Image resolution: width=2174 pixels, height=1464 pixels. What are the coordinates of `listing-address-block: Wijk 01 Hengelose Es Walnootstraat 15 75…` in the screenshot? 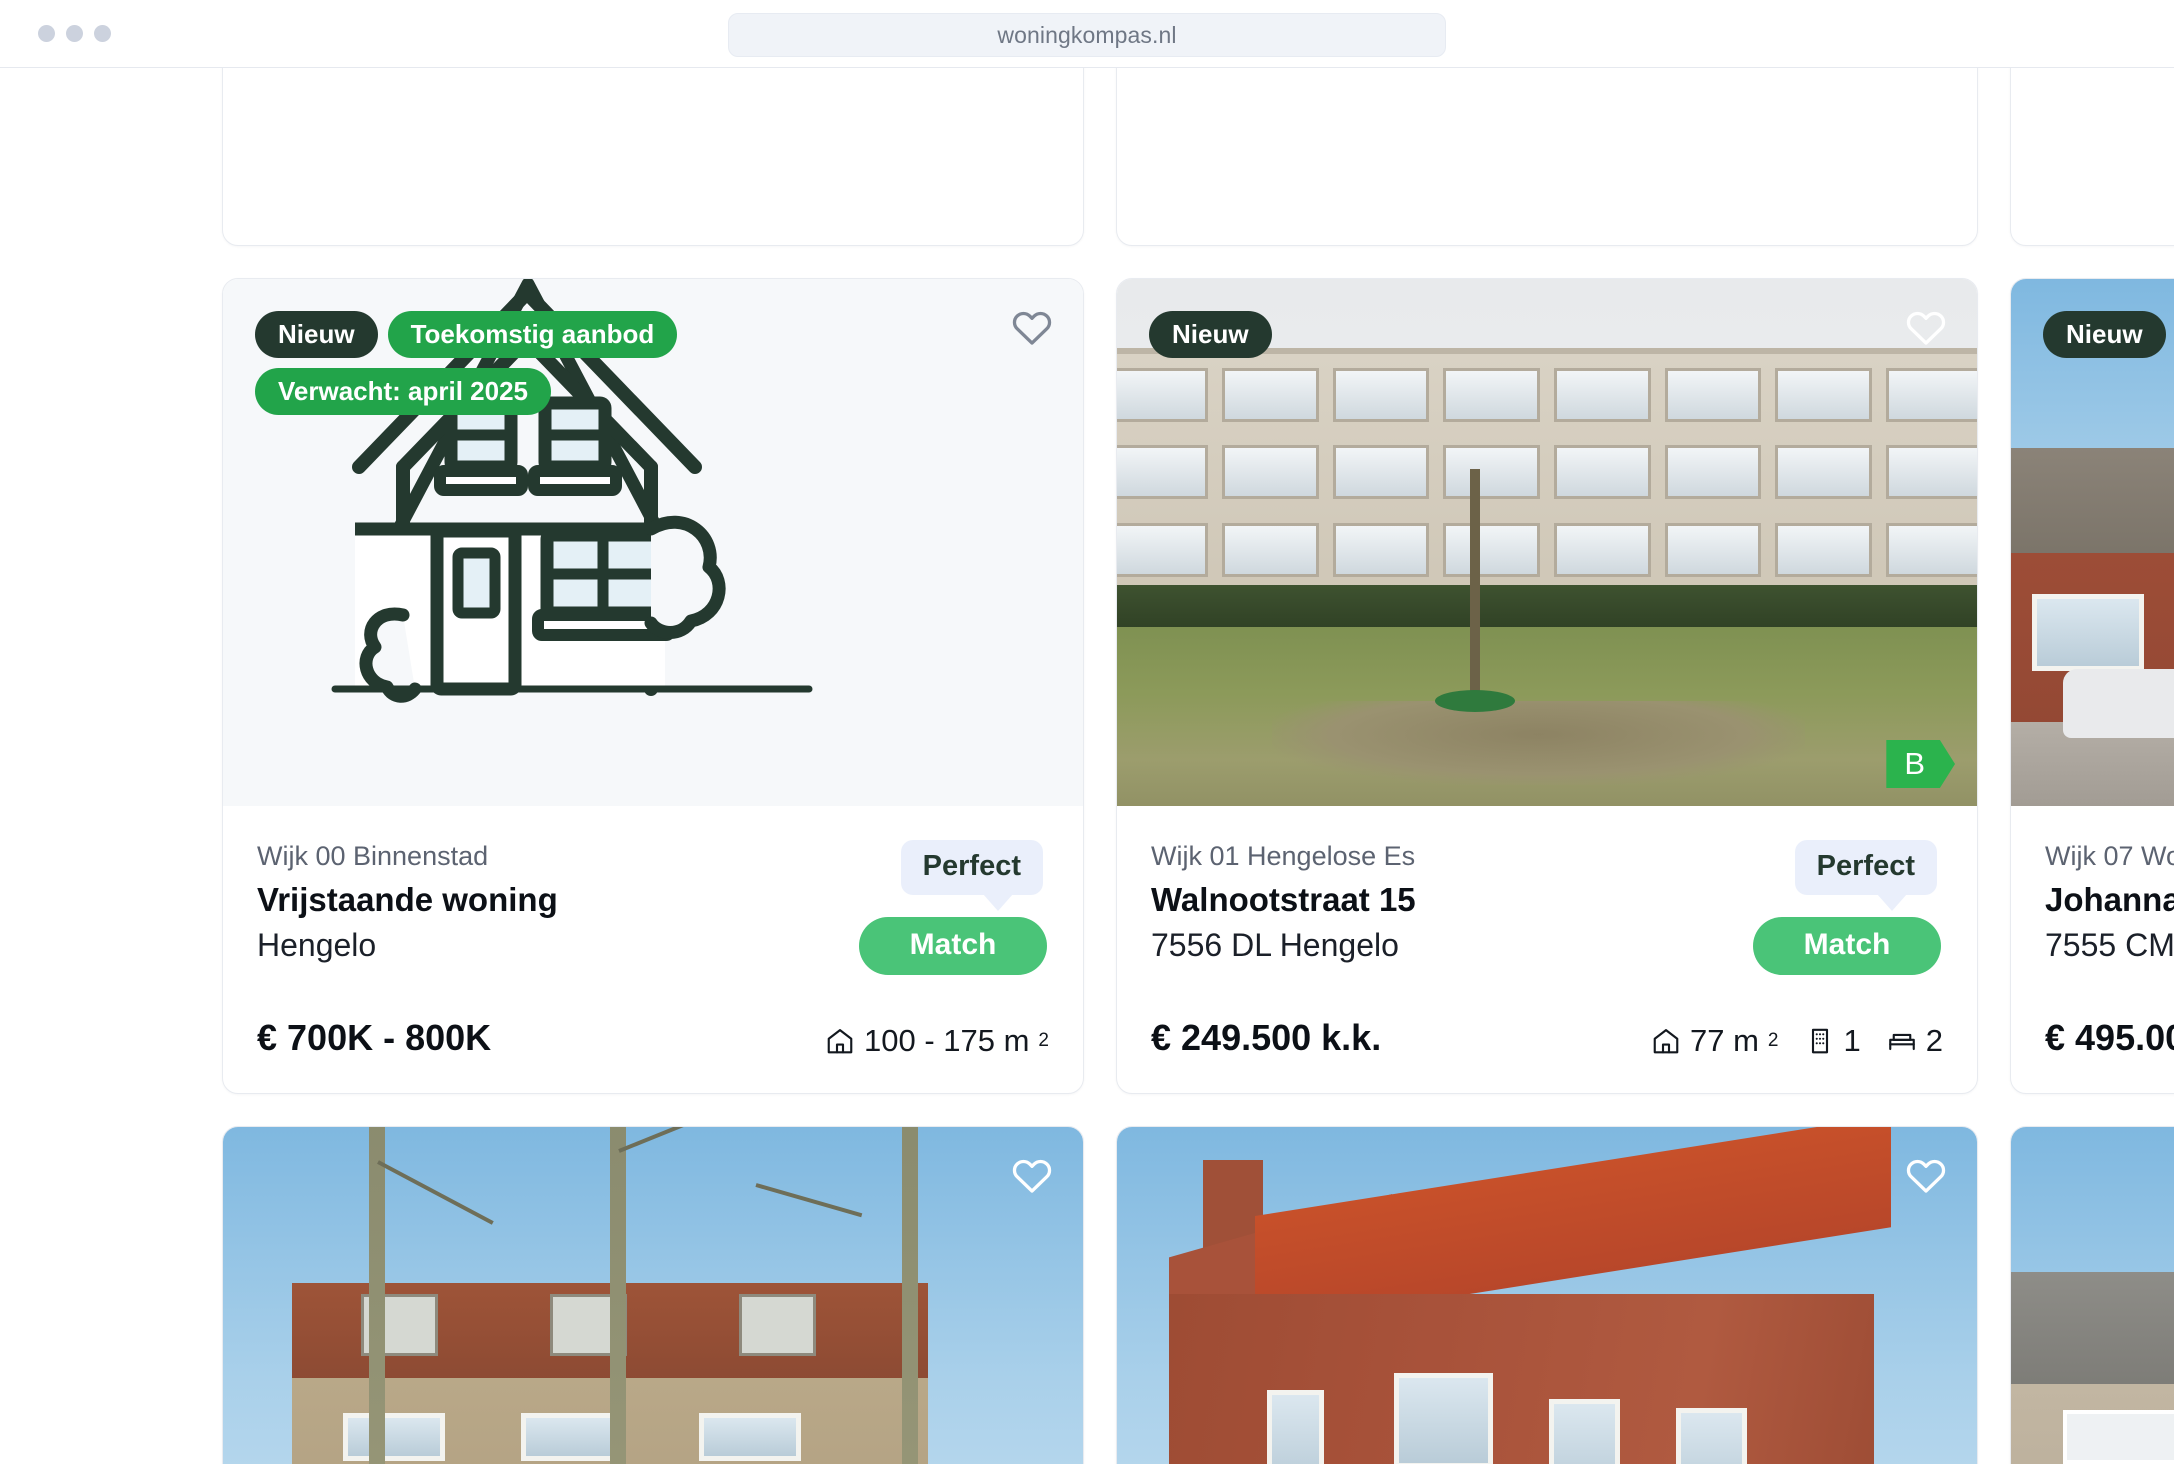 It's located at (1283, 902).